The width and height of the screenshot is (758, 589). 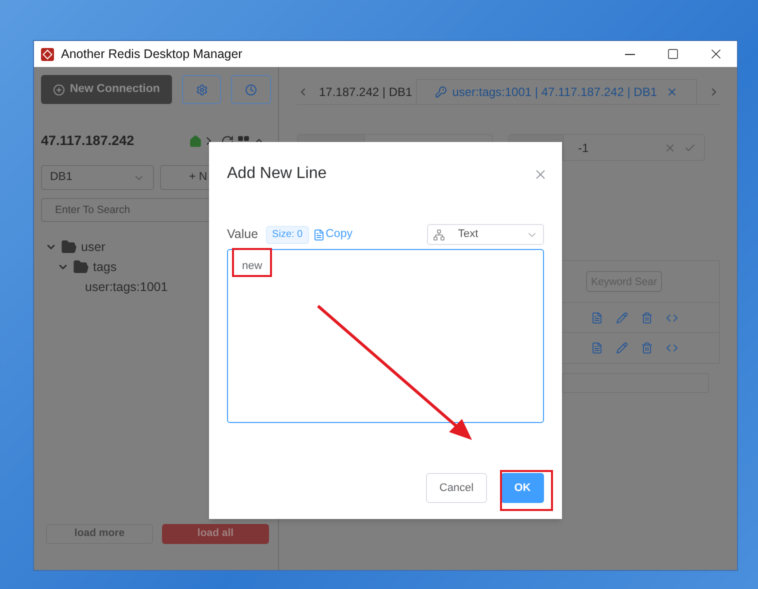 What do you see at coordinates (97, 177) in the screenshot?
I see `db-select: DB1` at bounding box center [97, 177].